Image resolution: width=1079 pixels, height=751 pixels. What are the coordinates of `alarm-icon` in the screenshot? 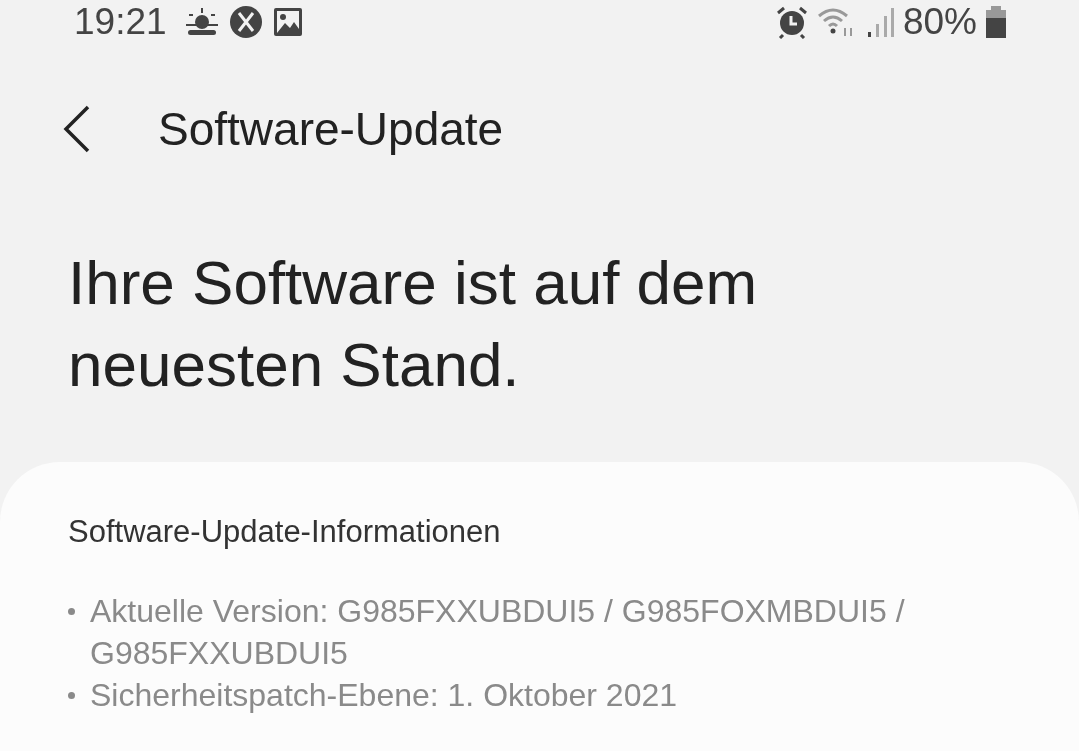 It's located at (791, 22).